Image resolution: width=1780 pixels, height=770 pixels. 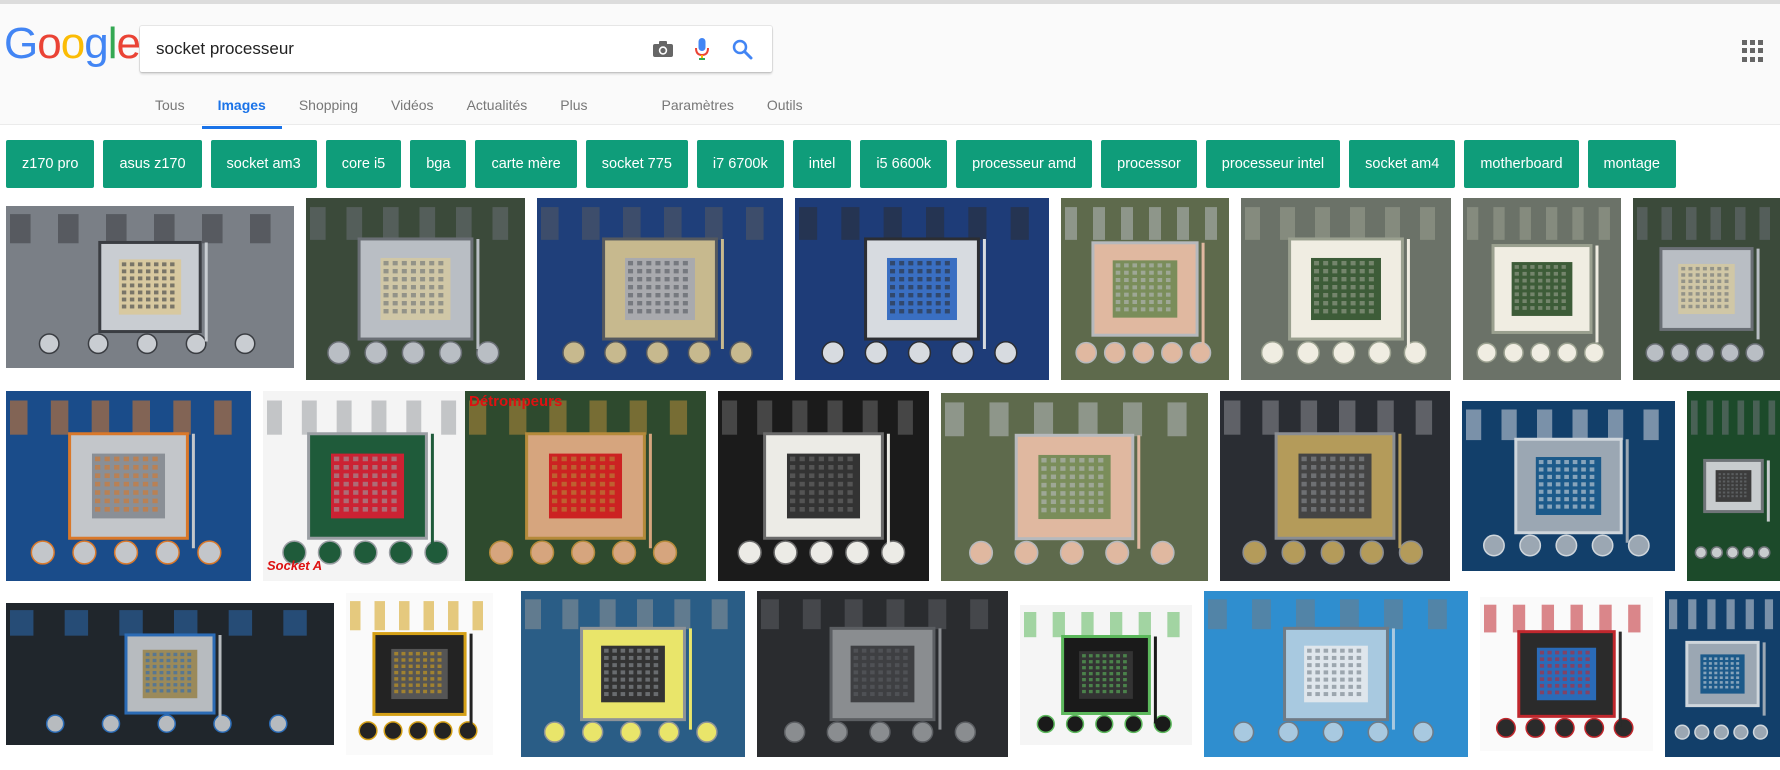 What do you see at coordinates (516, 401) in the screenshot?
I see `thumbnail-caption: Détrompeurs` at bounding box center [516, 401].